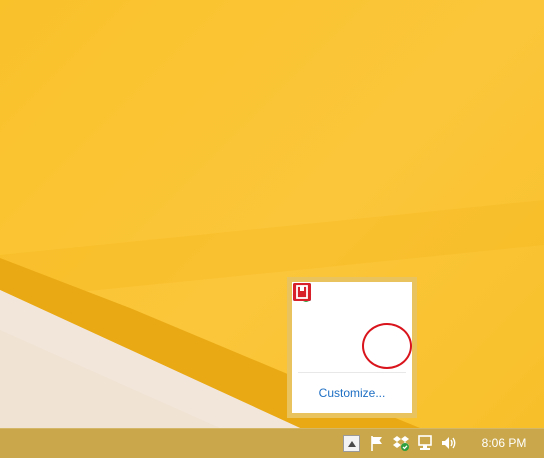  I want to click on action-center-flag-icon, so click(377, 443).